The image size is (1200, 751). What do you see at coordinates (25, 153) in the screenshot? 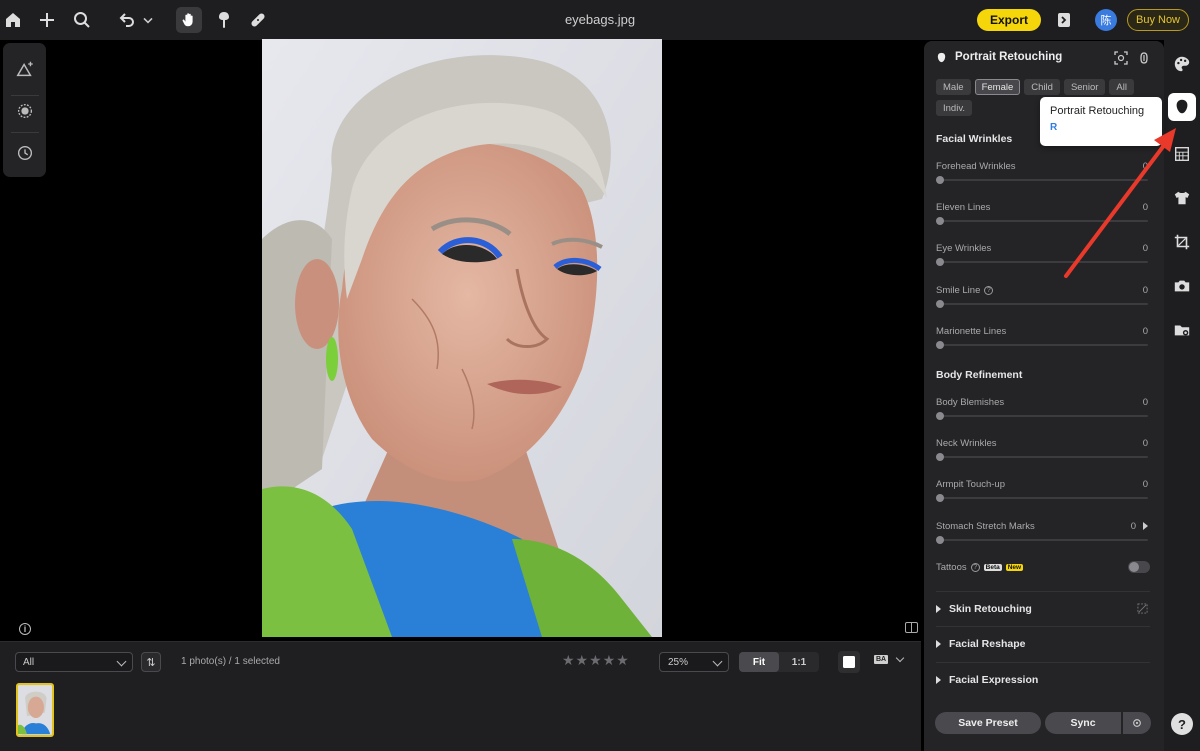
I see `history-icon` at bounding box center [25, 153].